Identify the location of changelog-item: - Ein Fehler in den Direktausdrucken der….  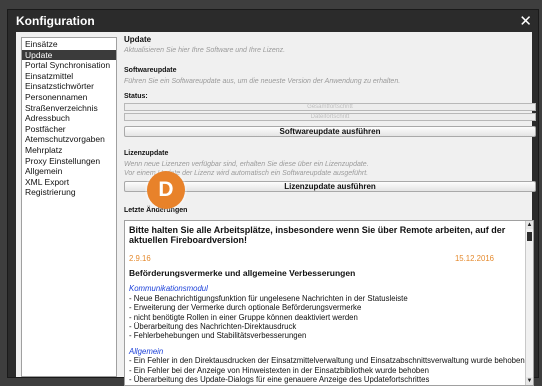
(327, 361).